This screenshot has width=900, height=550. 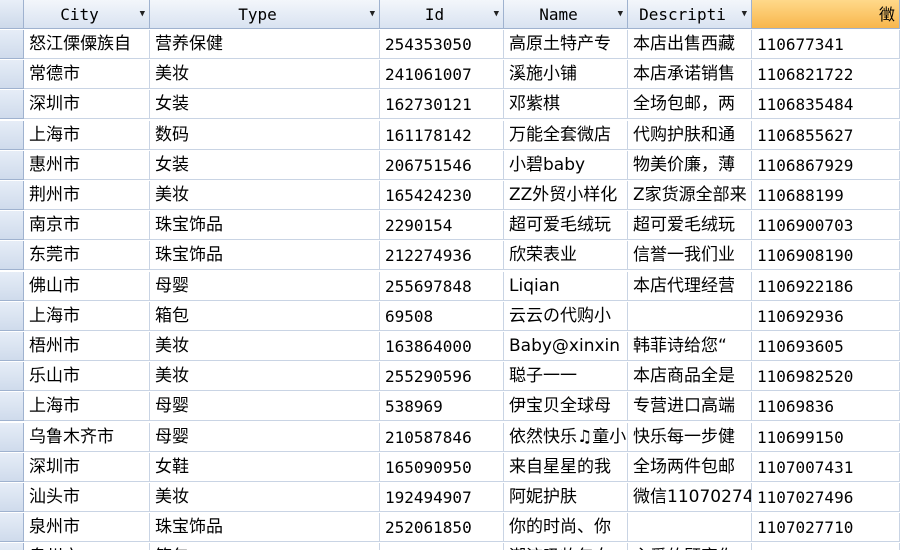 What do you see at coordinates (690, 195) in the screenshot?
I see `cell-description: Z家货源全部来` at bounding box center [690, 195].